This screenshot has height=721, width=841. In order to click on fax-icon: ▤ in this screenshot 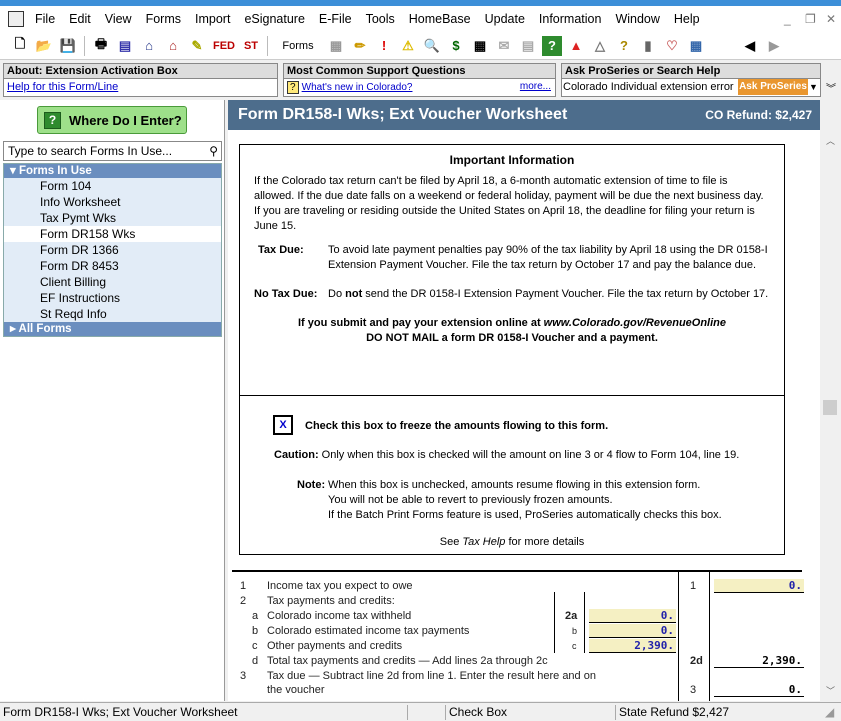, I will do `click(528, 46)`.